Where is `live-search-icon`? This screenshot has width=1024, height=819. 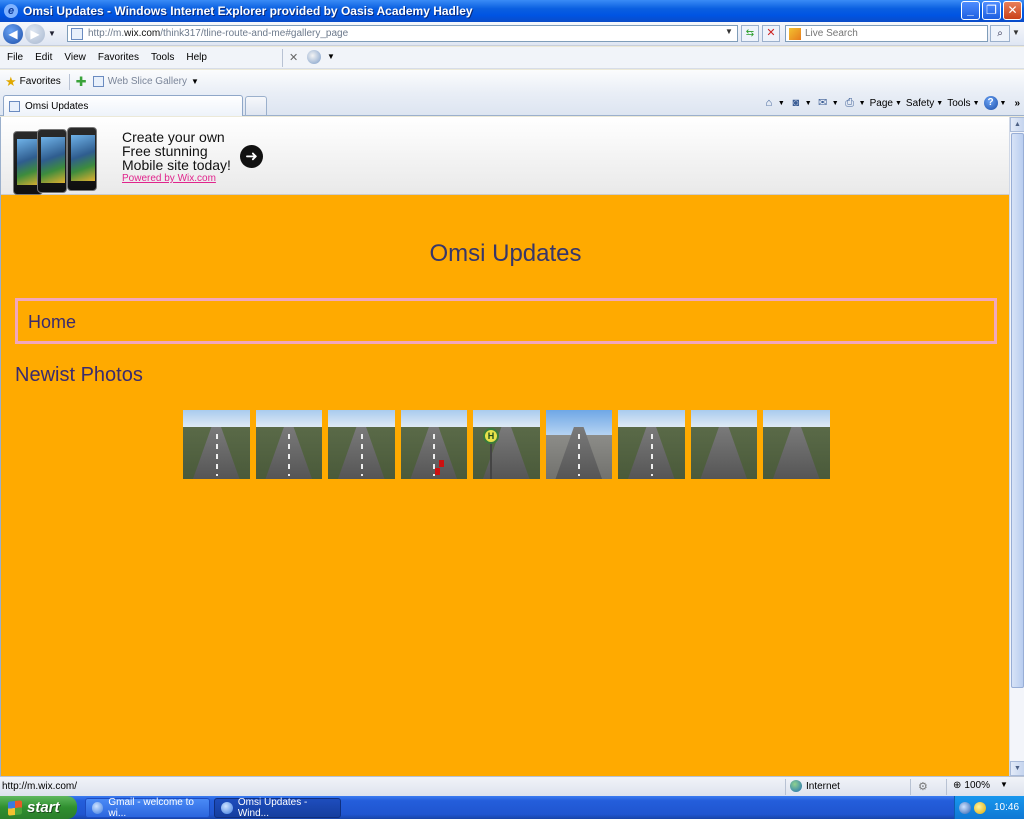
live-search-icon is located at coordinates (795, 33).